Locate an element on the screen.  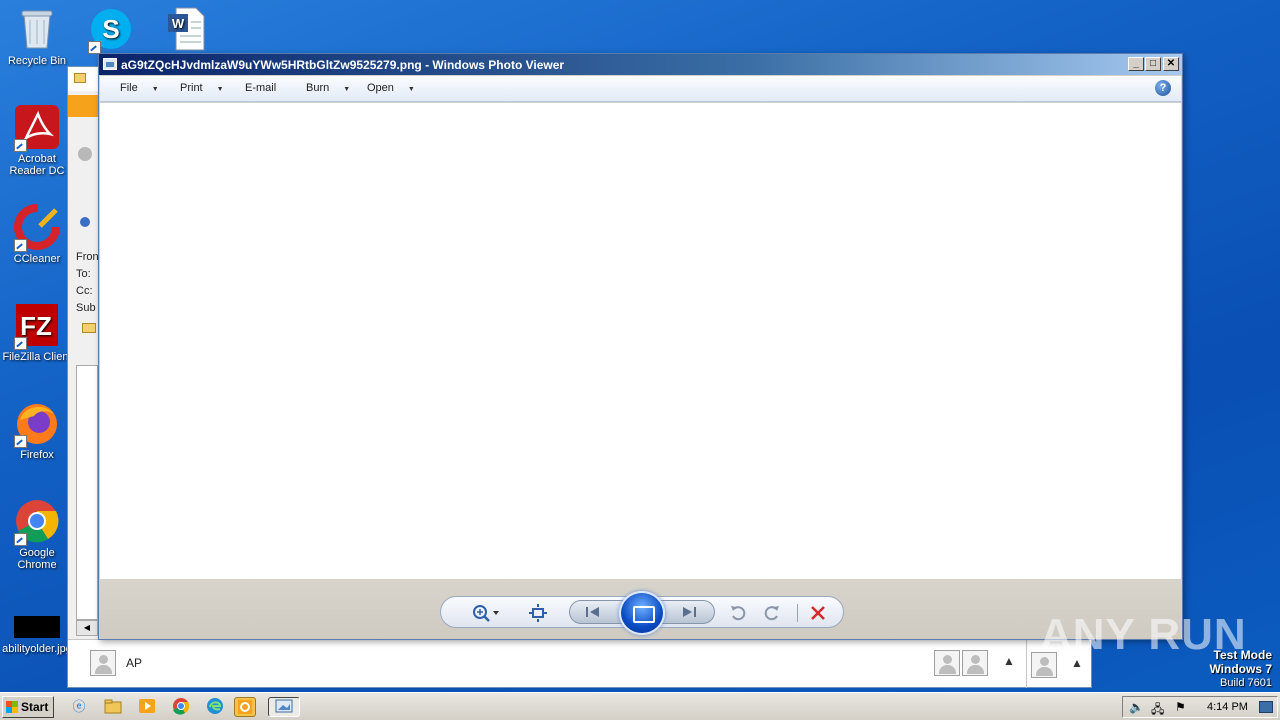
command-bar: File ▼ Print ▼ E-mail Burn ▼ Open ▼ ? is located at coordinates (640, 89).